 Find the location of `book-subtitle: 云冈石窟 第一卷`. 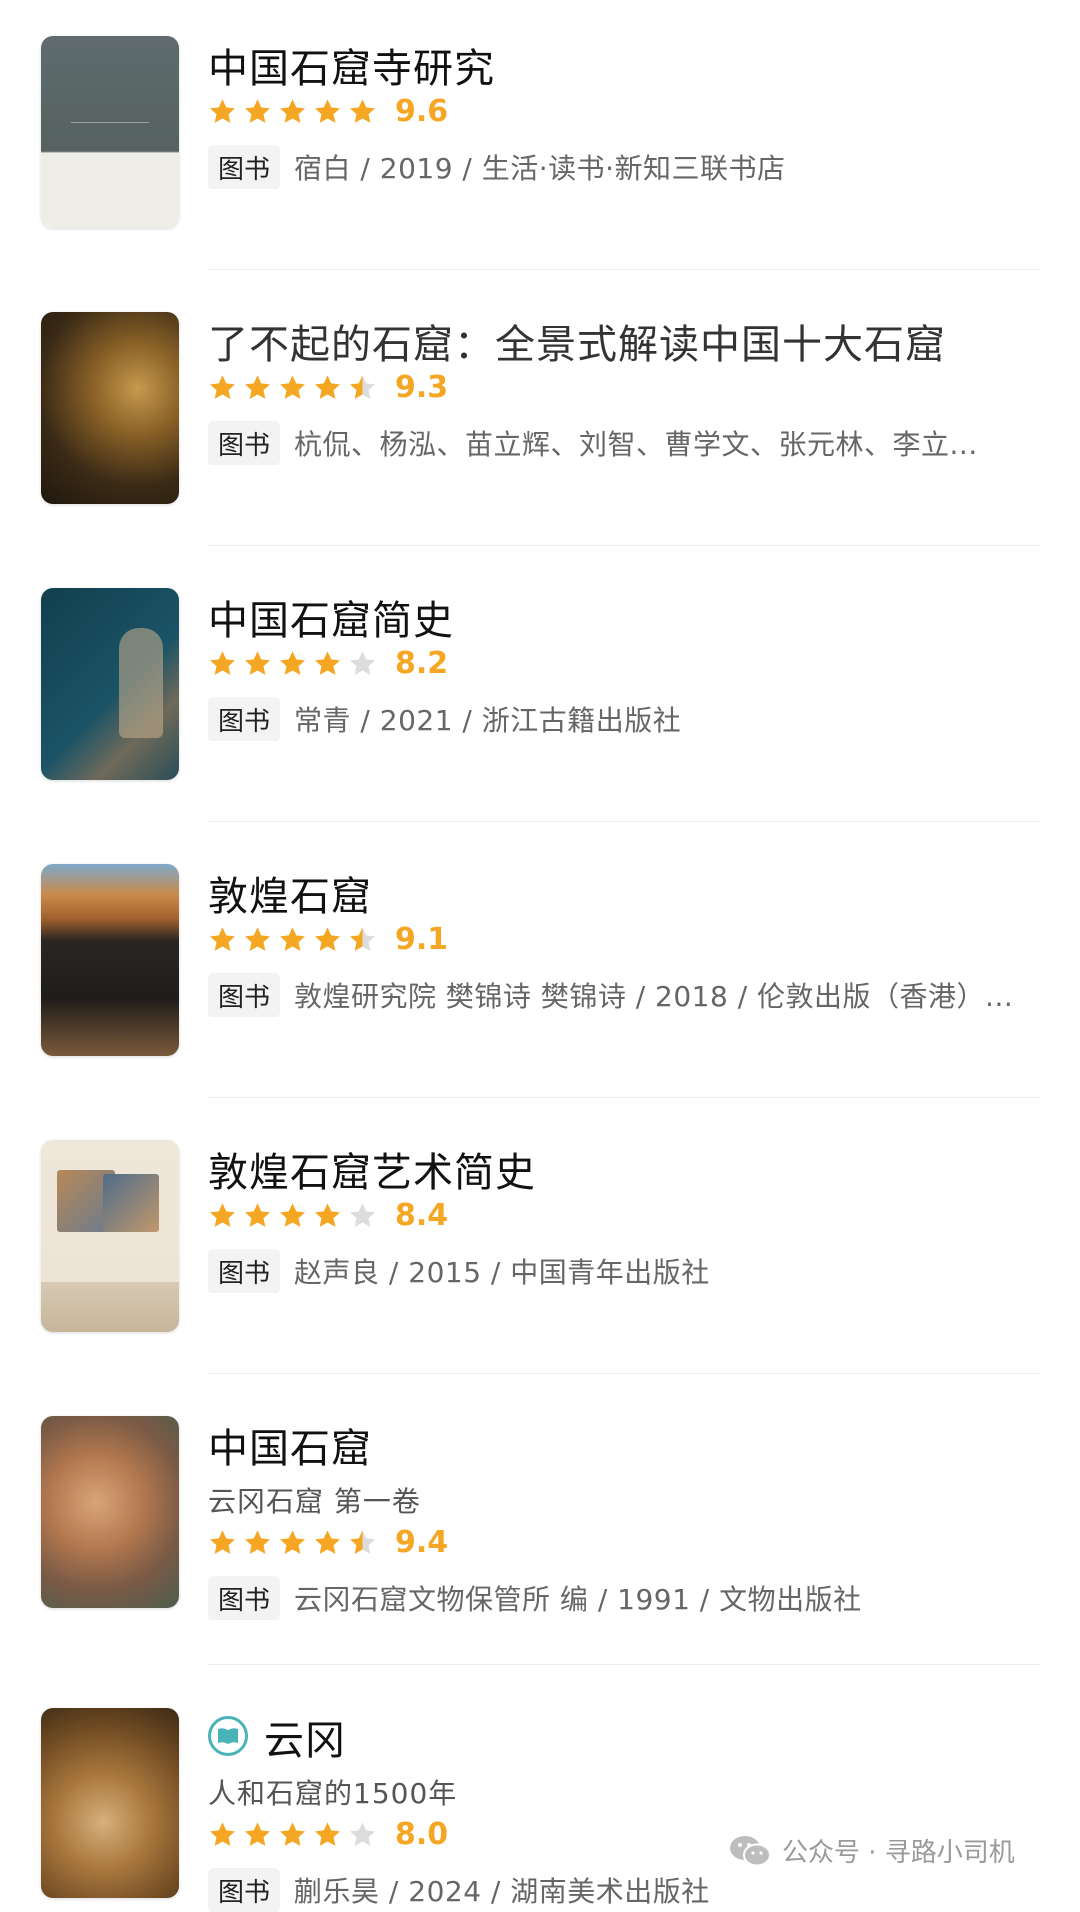

book-subtitle: 云冈石窟 第一卷 is located at coordinates (314, 1501).